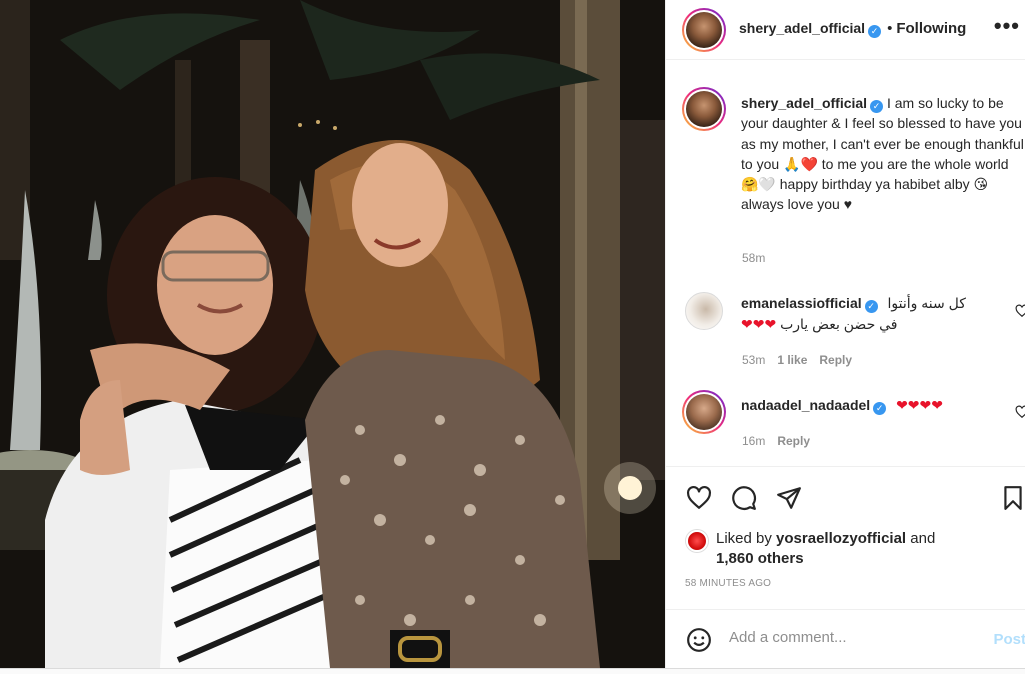  I want to click on post-header: shery_adel_official ✓ • Following •••, so click(845, 30).